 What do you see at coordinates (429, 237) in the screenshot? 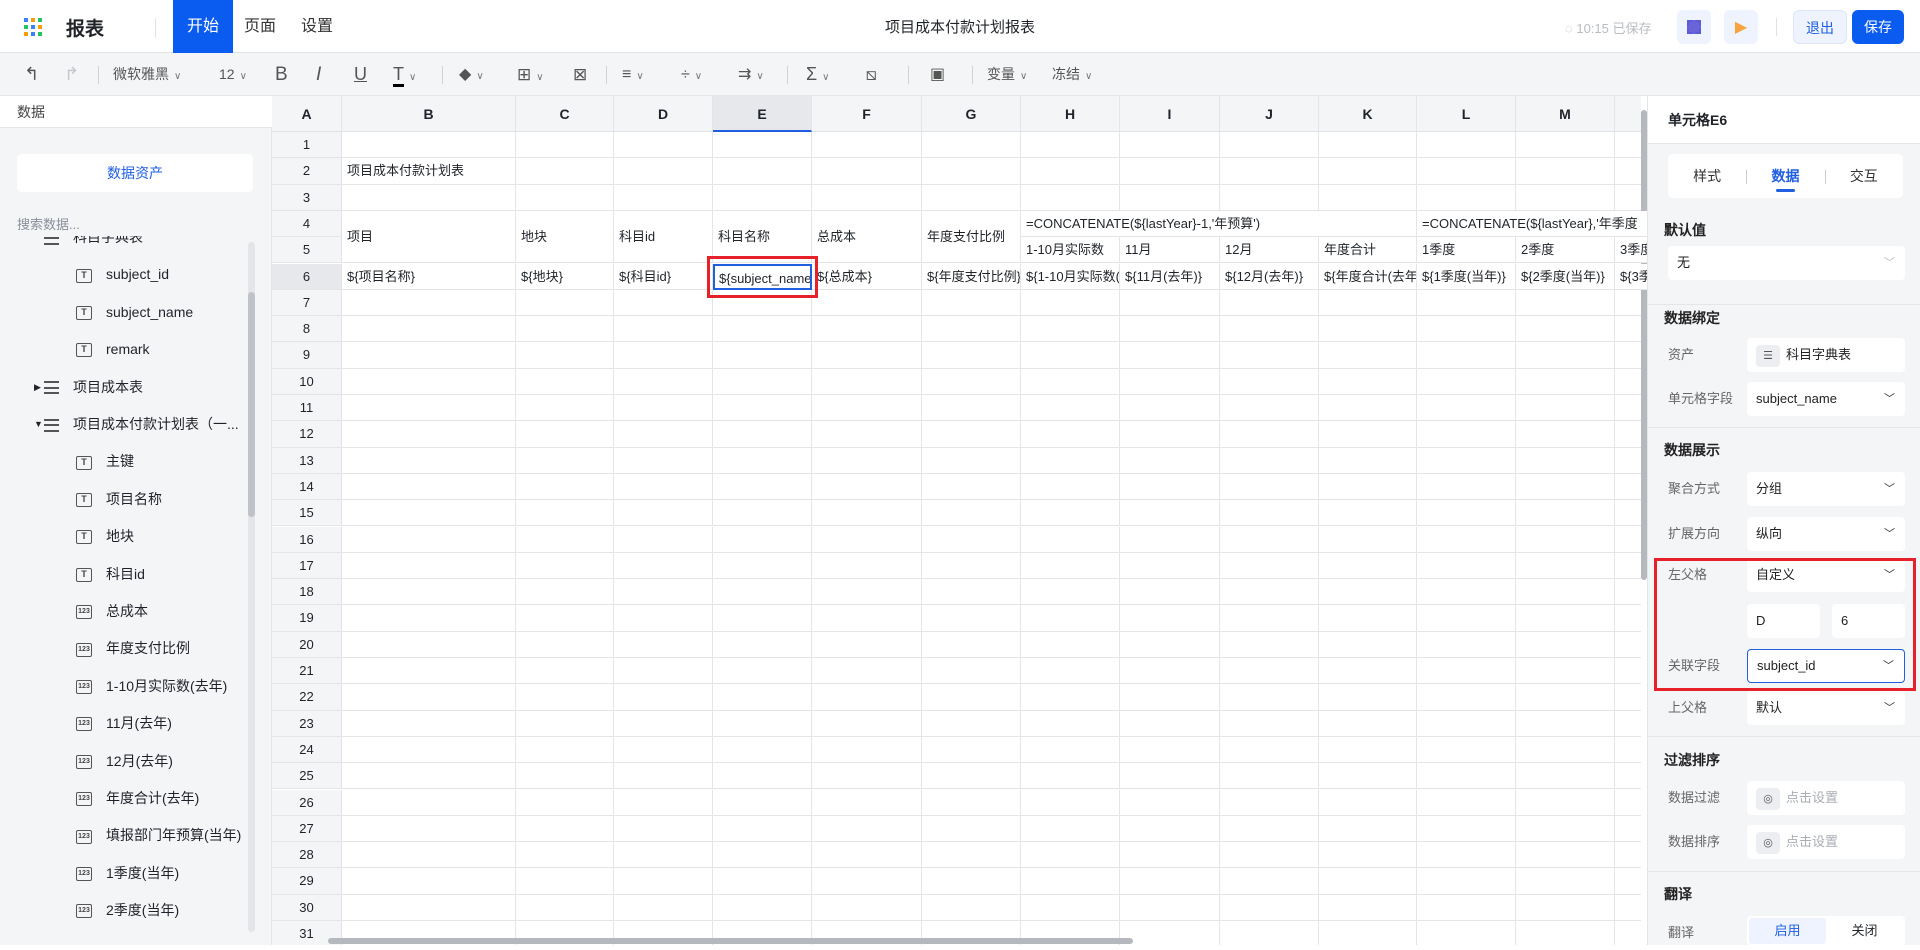
I see `grid-cell: 项目` at bounding box center [429, 237].